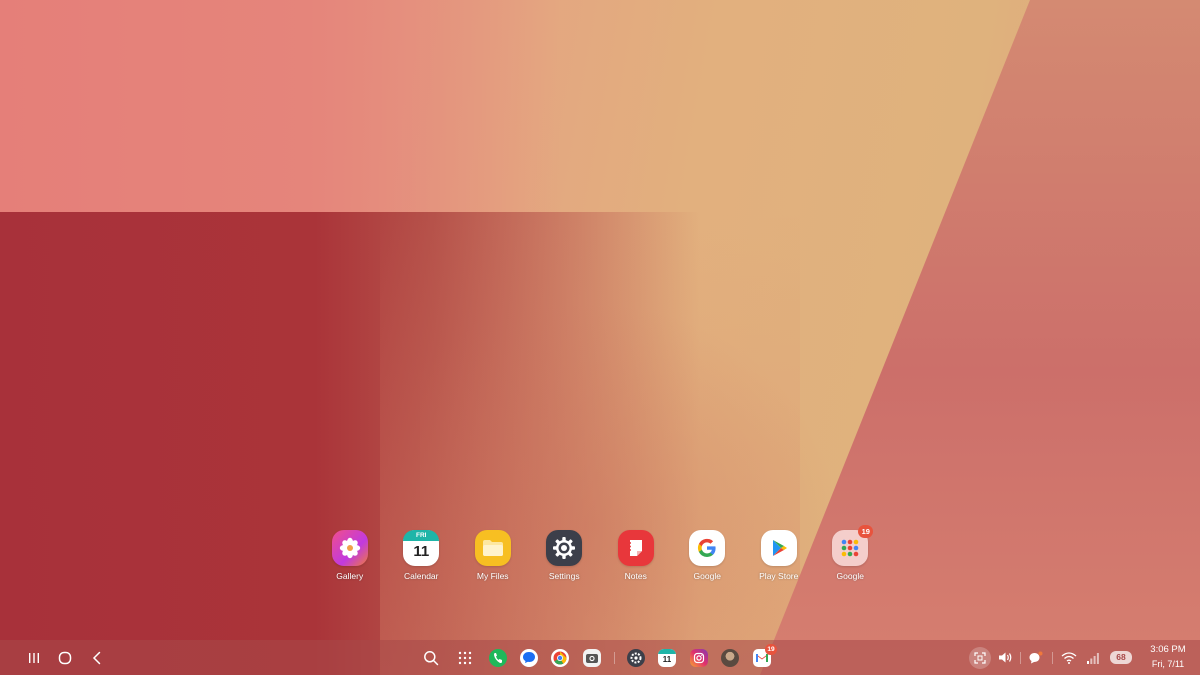  Describe the element at coordinates (492, 548) in the screenshot. I see `folder-icon` at that location.